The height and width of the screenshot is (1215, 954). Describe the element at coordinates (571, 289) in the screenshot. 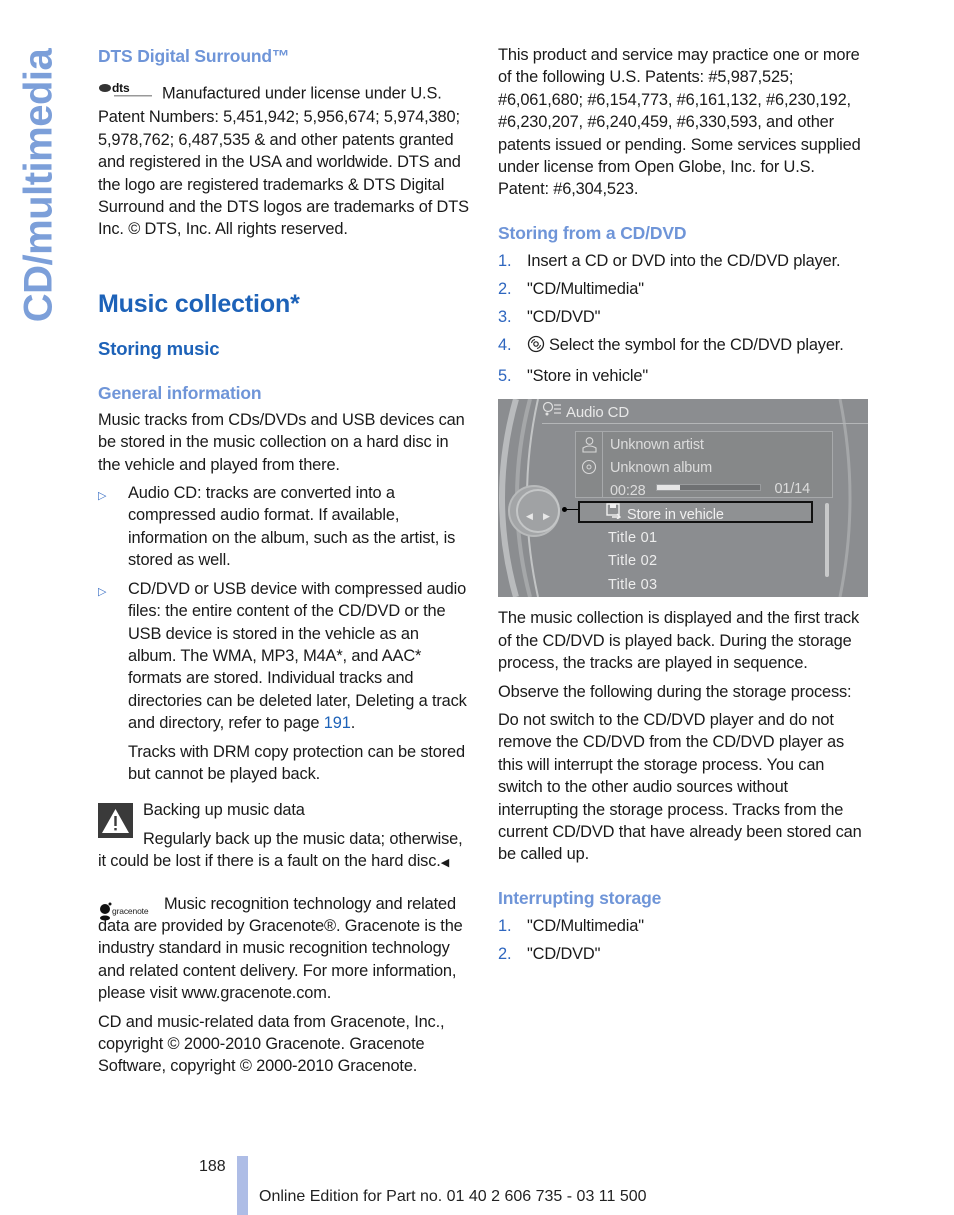

I see `step-item: 2. "CD/Multimedia"` at that location.